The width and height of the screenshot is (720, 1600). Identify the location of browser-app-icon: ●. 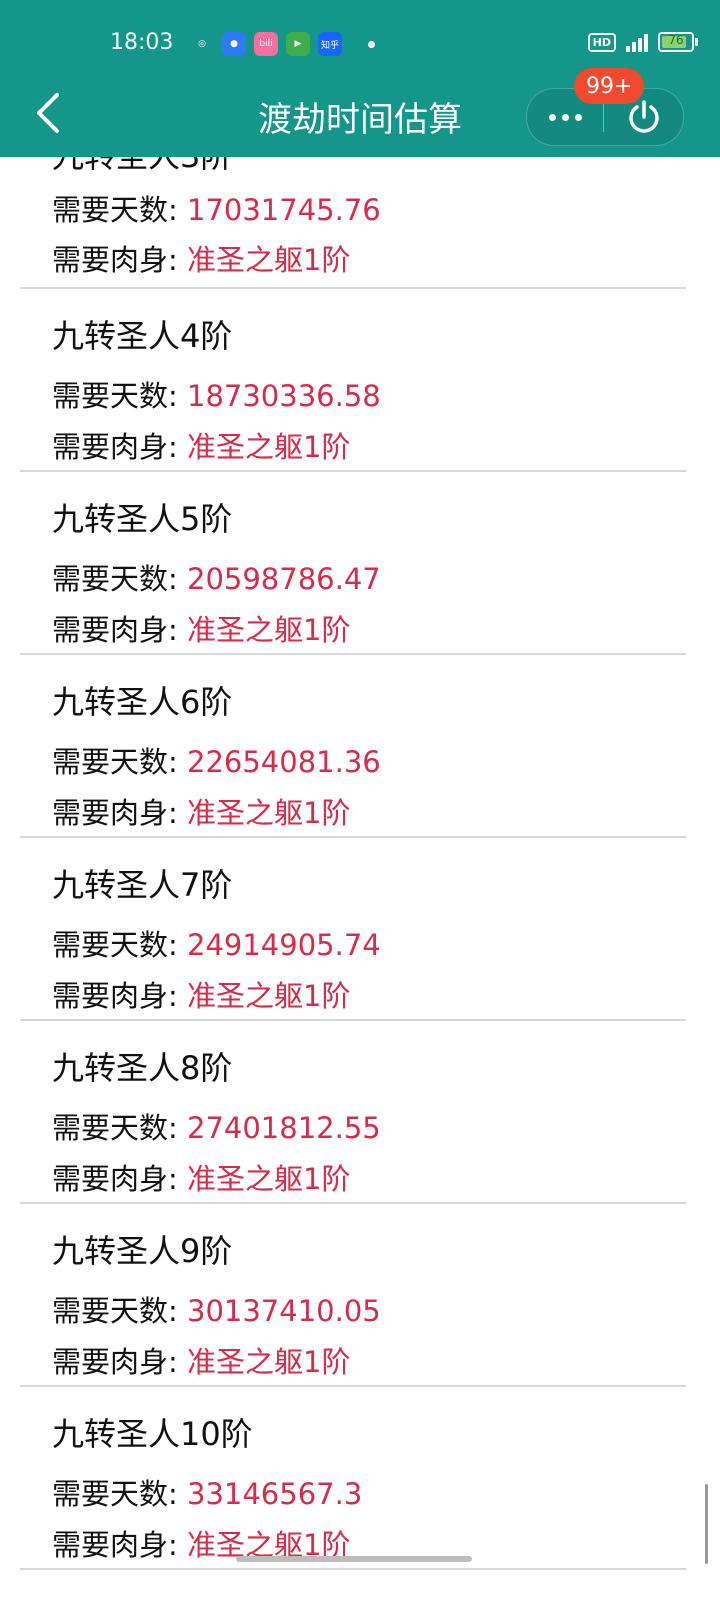
(234, 44).